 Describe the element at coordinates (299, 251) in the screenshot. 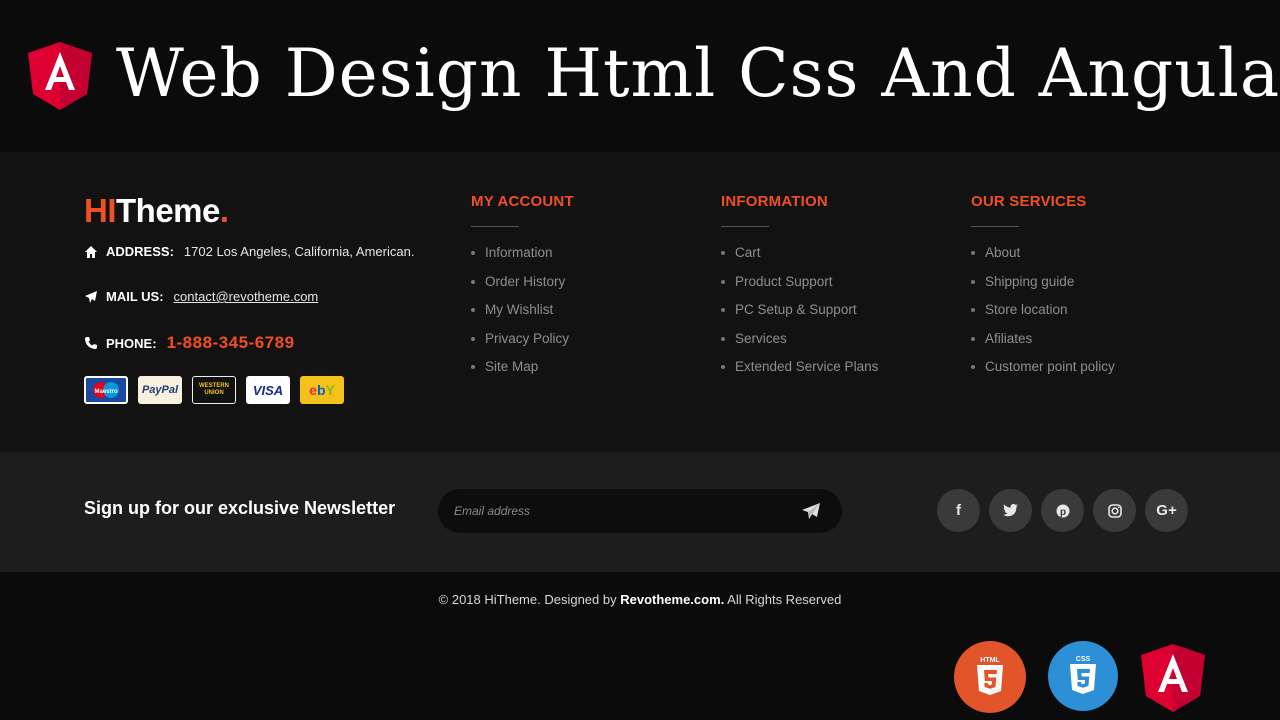

I see `address-value: 1702 Los Angeles, California, American.` at that location.